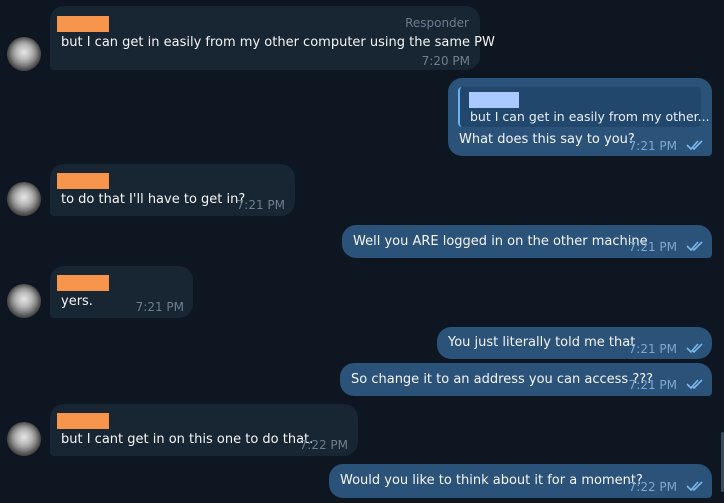 The image size is (724, 503). What do you see at coordinates (494, 100) in the screenshot?
I see `redacted-quoted-sender` at bounding box center [494, 100].